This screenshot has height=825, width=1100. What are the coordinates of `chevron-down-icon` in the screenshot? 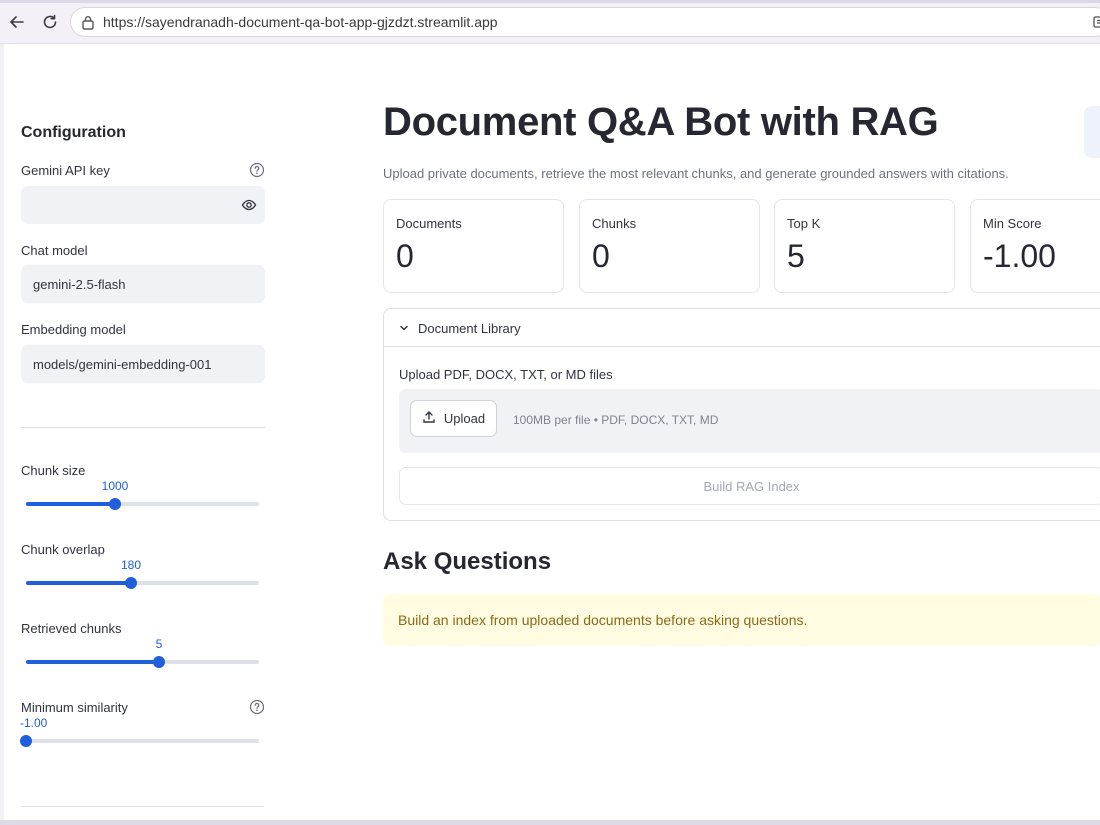 It's located at (404, 330).